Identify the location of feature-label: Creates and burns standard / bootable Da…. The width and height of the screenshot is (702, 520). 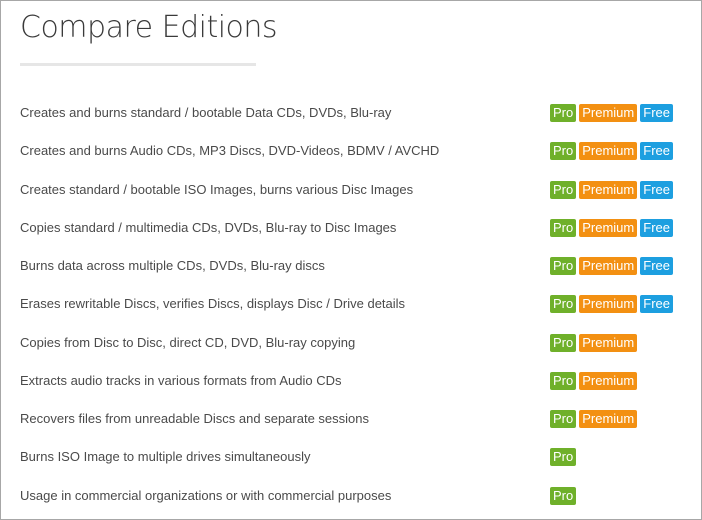
(206, 112).